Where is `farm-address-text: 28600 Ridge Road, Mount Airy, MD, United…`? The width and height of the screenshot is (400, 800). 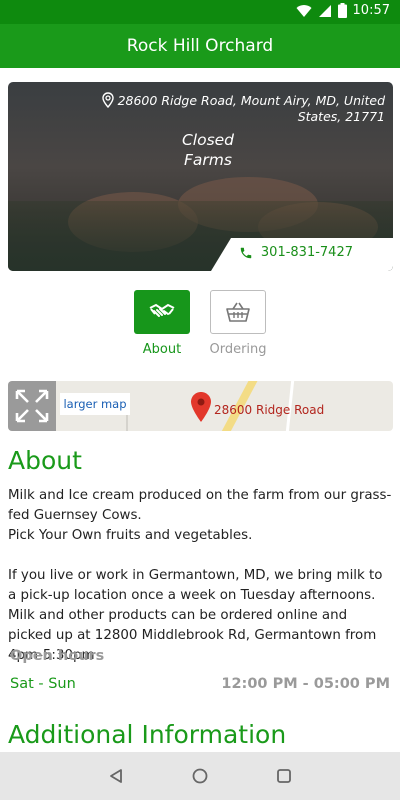 farm-address-text: 28600 Ridge Road, Mount Airy, MD, United… is located at coordinates (251, 108).